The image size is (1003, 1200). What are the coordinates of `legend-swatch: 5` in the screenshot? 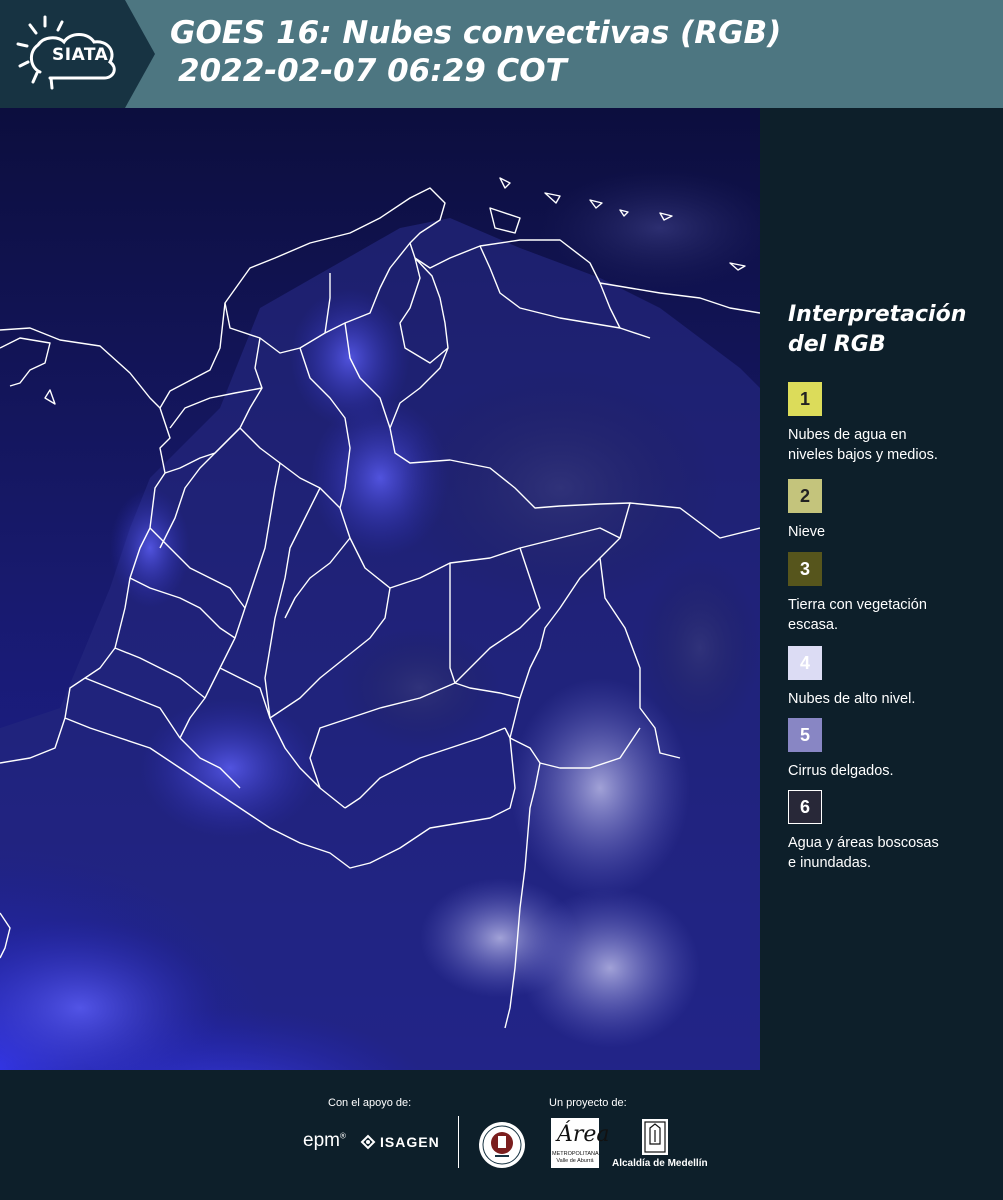 It's located at (805, 735).